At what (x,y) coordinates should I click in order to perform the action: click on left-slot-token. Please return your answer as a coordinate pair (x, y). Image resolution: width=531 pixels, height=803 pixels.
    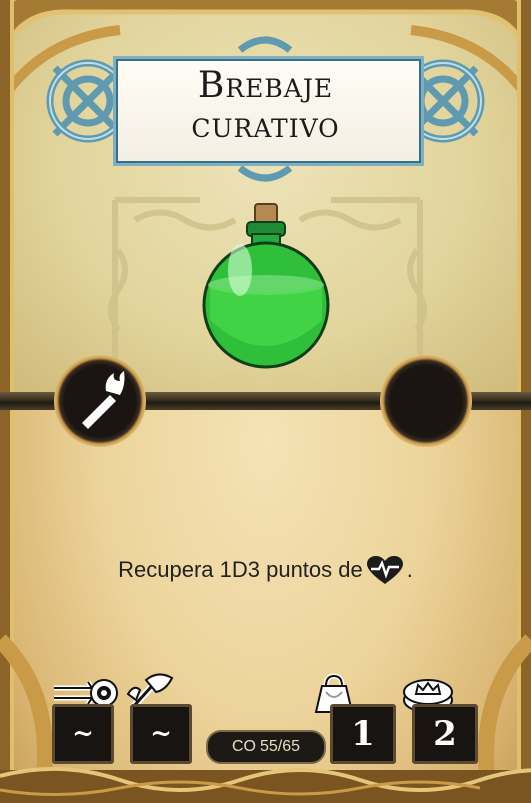
    Looking at the image, I should click on (100, 401).